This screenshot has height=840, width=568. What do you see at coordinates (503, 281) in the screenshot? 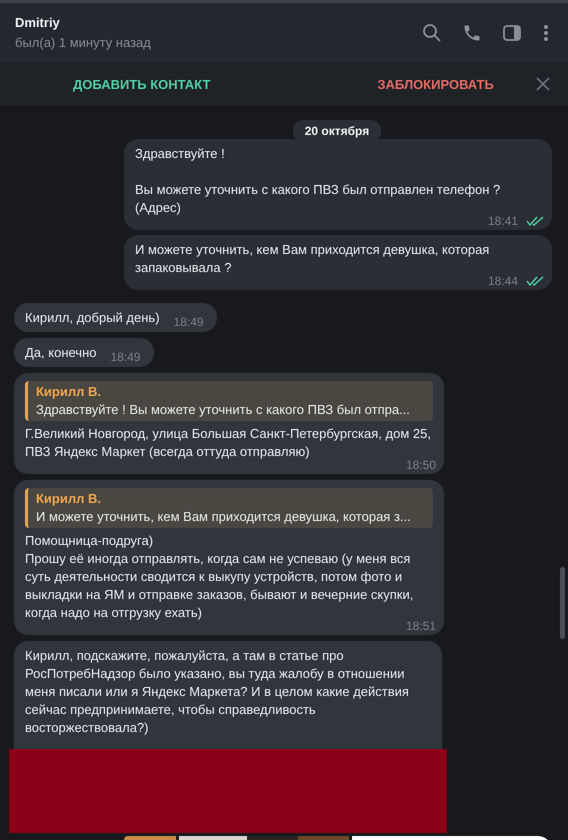
I see `message-time: 18:44` at bounding box center [503, 281].